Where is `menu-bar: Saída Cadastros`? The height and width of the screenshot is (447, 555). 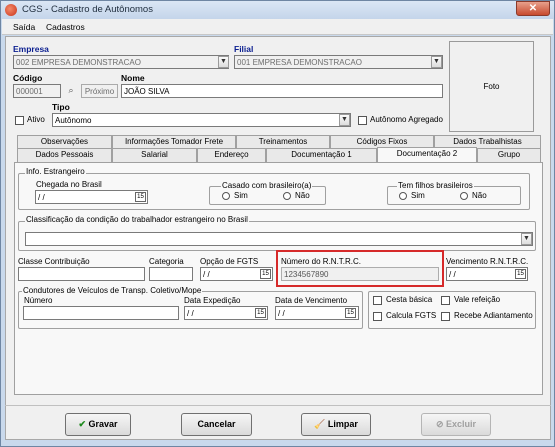 menu-bar: Saída Cadastros is located at coordinates (277, 27).